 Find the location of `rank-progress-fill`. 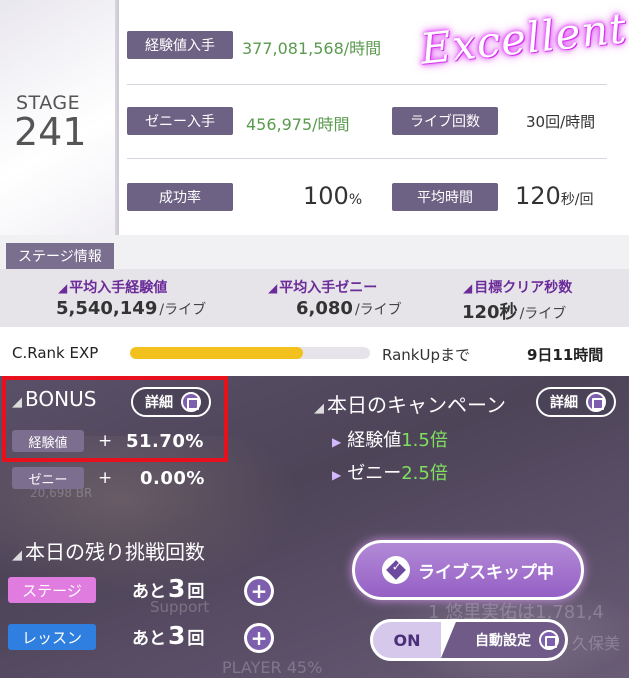

rank-progress-fill is located at coordinates (216, 353).